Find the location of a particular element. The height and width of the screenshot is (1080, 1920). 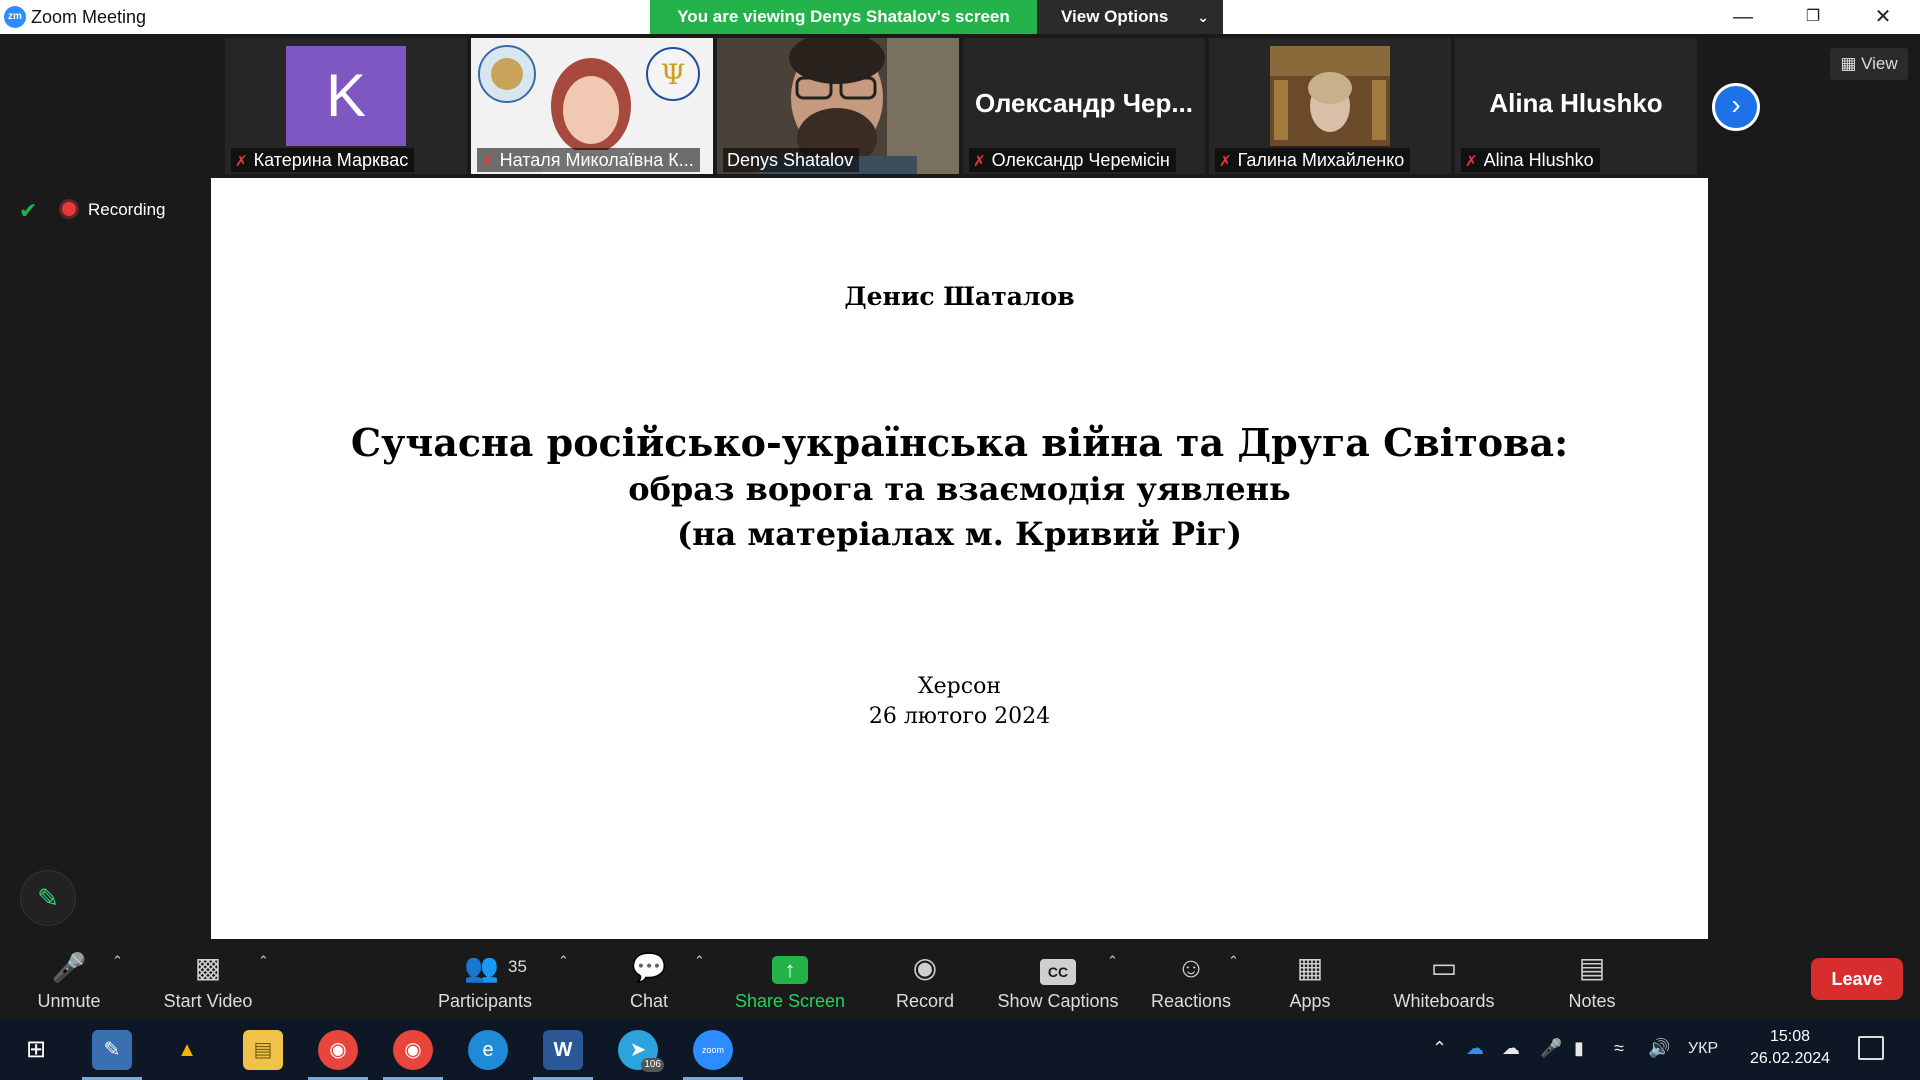

pencil-icon: ✎ is located at coordinates (48, 898).